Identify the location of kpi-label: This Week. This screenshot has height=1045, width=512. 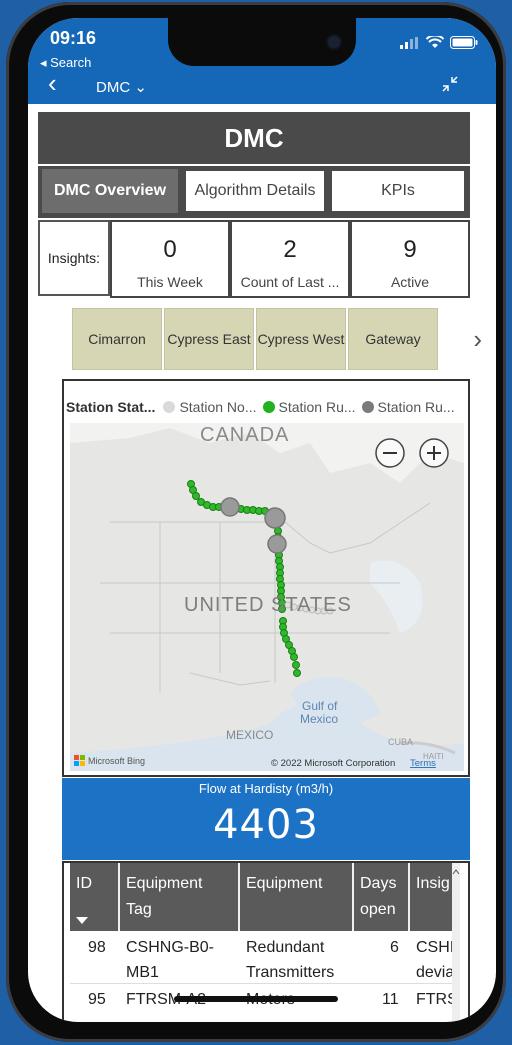
(170, 282).